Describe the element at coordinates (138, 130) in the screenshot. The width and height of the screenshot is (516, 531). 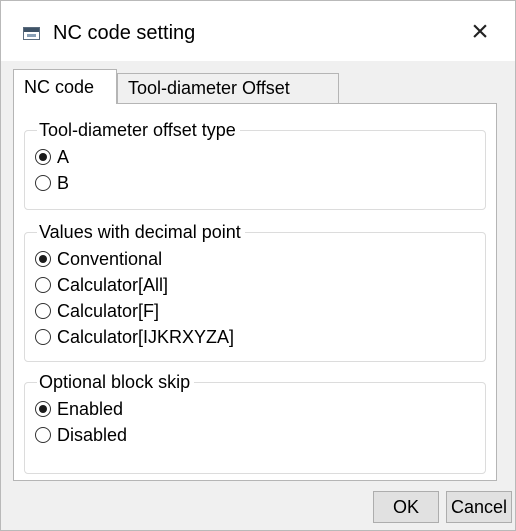
I see `group-offset-type-legend: Tool-diameter offset type` at that location.